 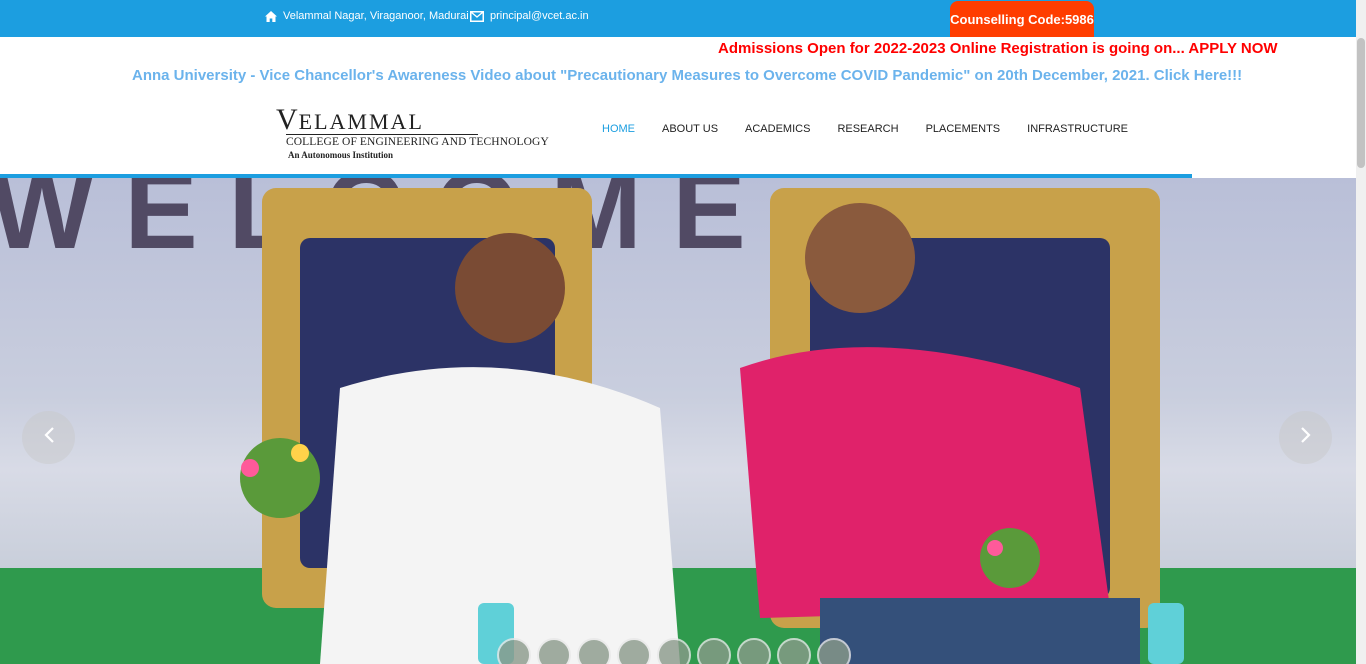 I want to click on home-icon, so click(x=271, y=16).